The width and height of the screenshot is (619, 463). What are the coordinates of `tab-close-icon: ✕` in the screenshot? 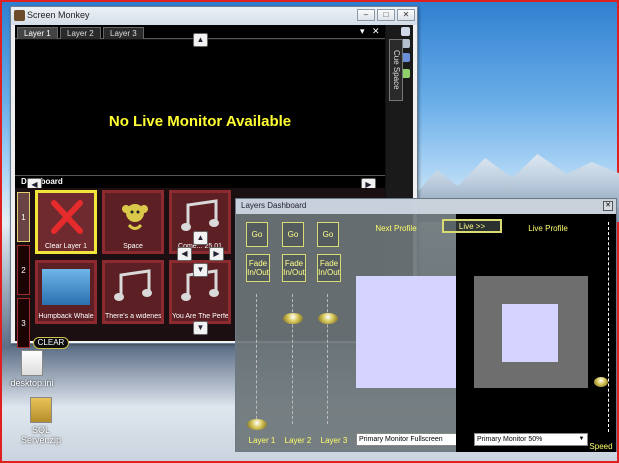 It's located at (376, 31).